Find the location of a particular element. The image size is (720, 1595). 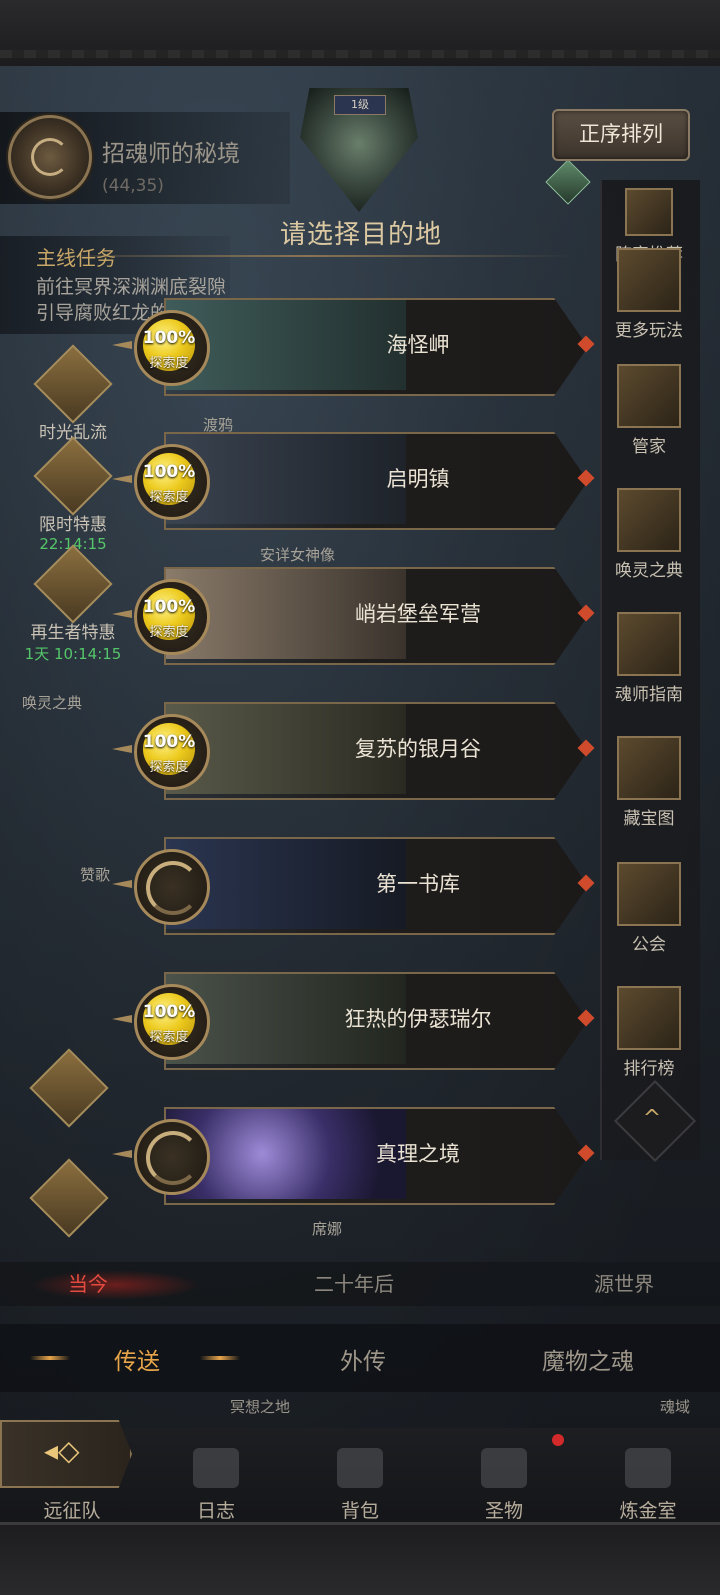

location-name: 招魂师的秘境 is located at coordinates (171, 154).